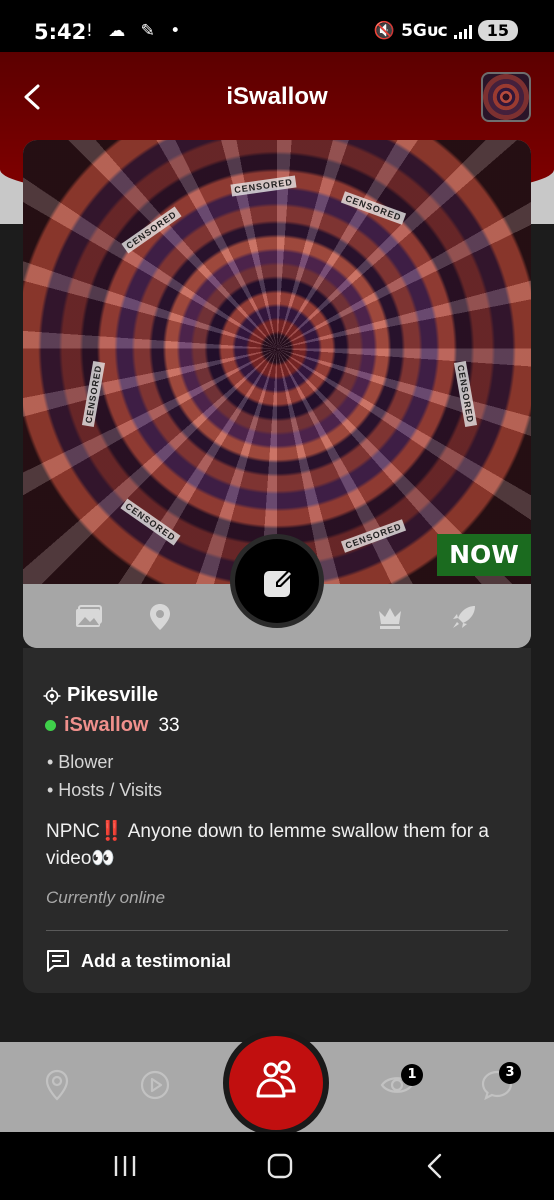  I want to click on rocket-icon, so click(464, 617).